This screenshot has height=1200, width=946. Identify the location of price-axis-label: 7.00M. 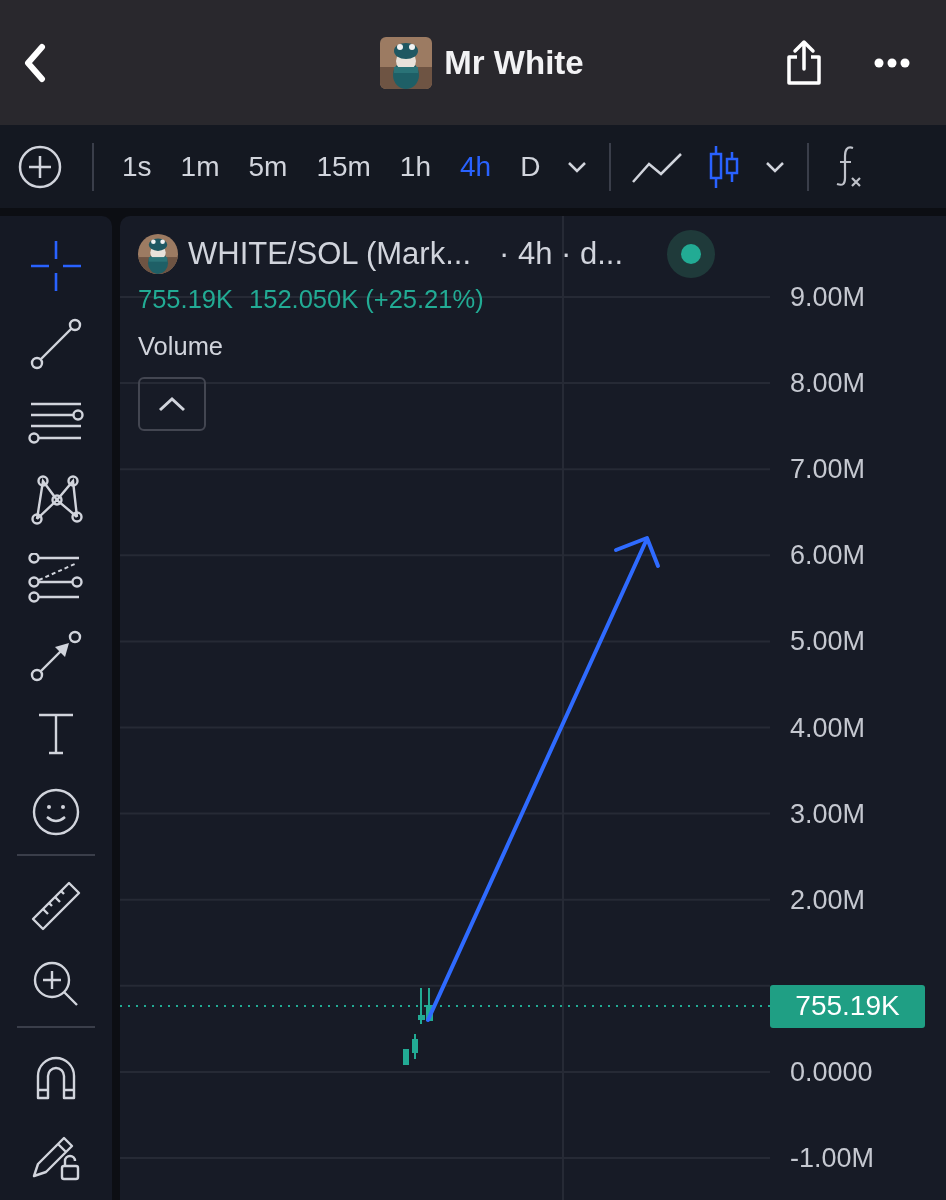
(828, 469).